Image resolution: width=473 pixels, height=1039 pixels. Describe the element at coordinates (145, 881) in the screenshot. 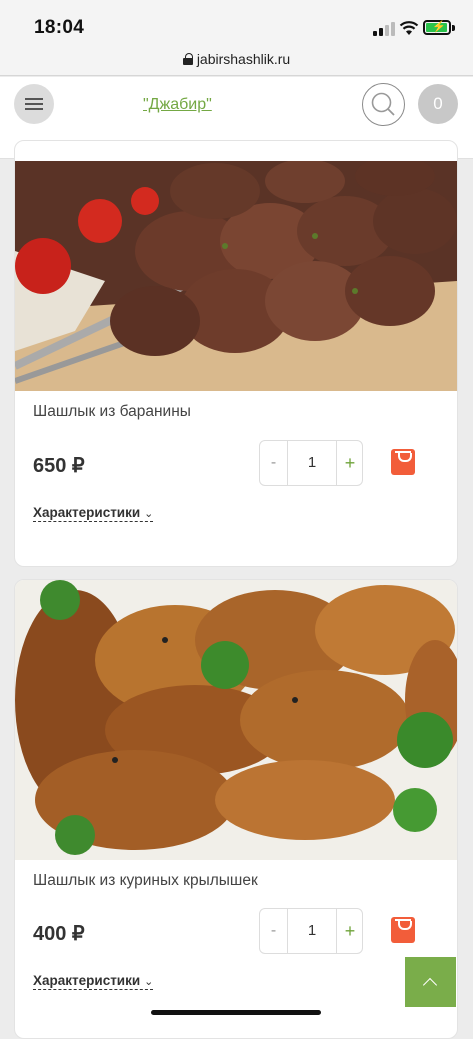

I see `product-name: Шашлык из куриных крылышек` at that location.